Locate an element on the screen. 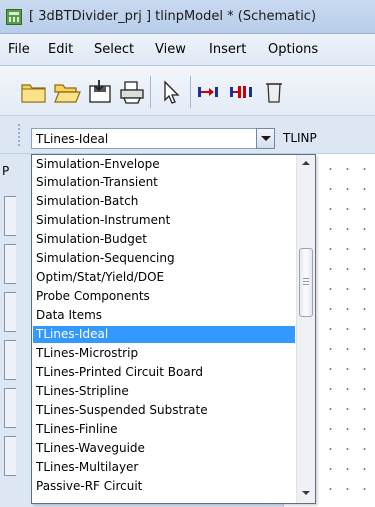  scroll-up-arrow-icon is located at coordinates (306, 163).